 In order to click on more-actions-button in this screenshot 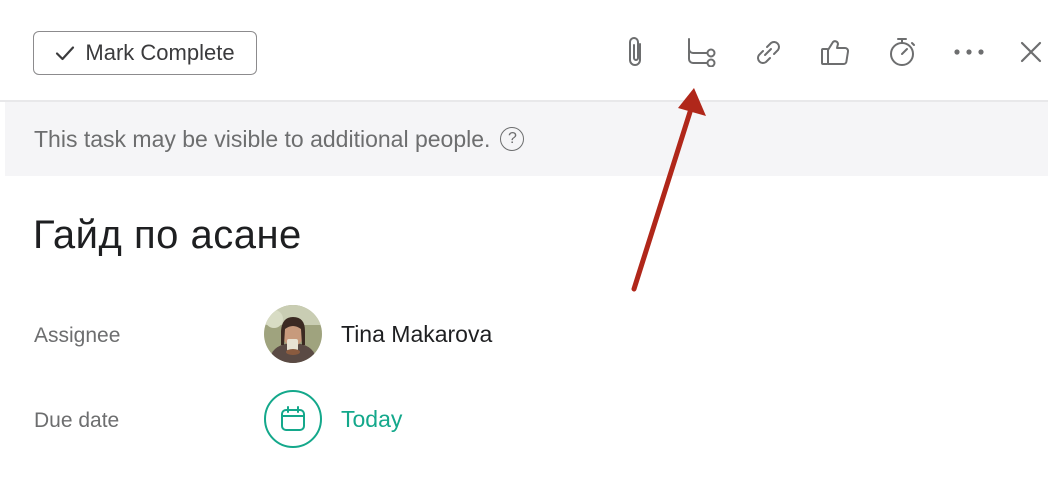, I will do `click(969, 52)`.